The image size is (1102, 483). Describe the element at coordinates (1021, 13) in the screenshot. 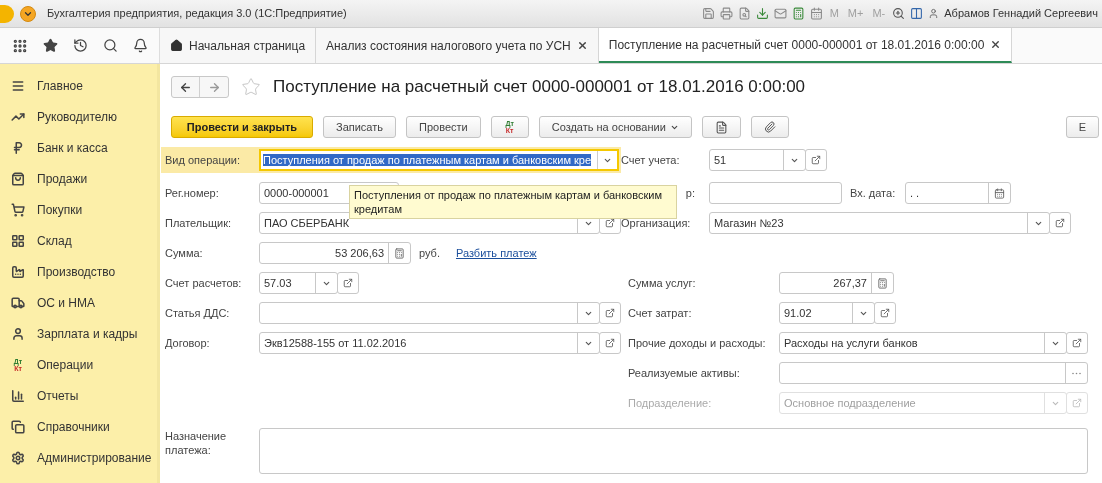

I see `user-name: Абрамов Геннадий Сергеевич` at that location.